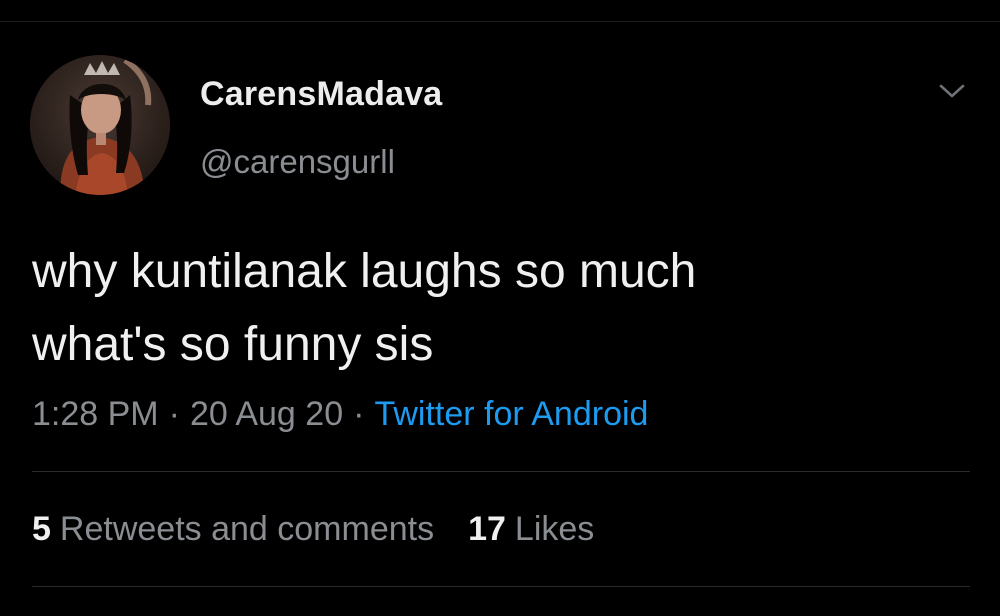  What do you see at coordinates (233, 344) in the screenshot?
I see `tweet-text-line: what's so funny sis` at bounding box center [233, 344].